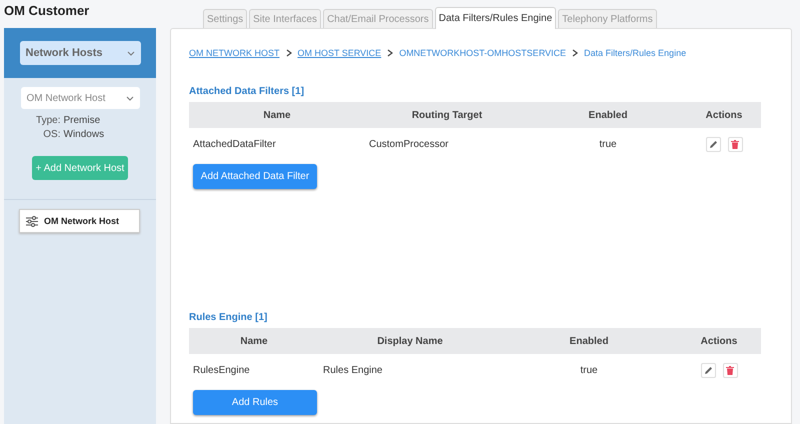 The image size is (800, 424). Describe the element at coordinates (410, 341) in the screenshot. I see `column-header: Display Name` at that location.